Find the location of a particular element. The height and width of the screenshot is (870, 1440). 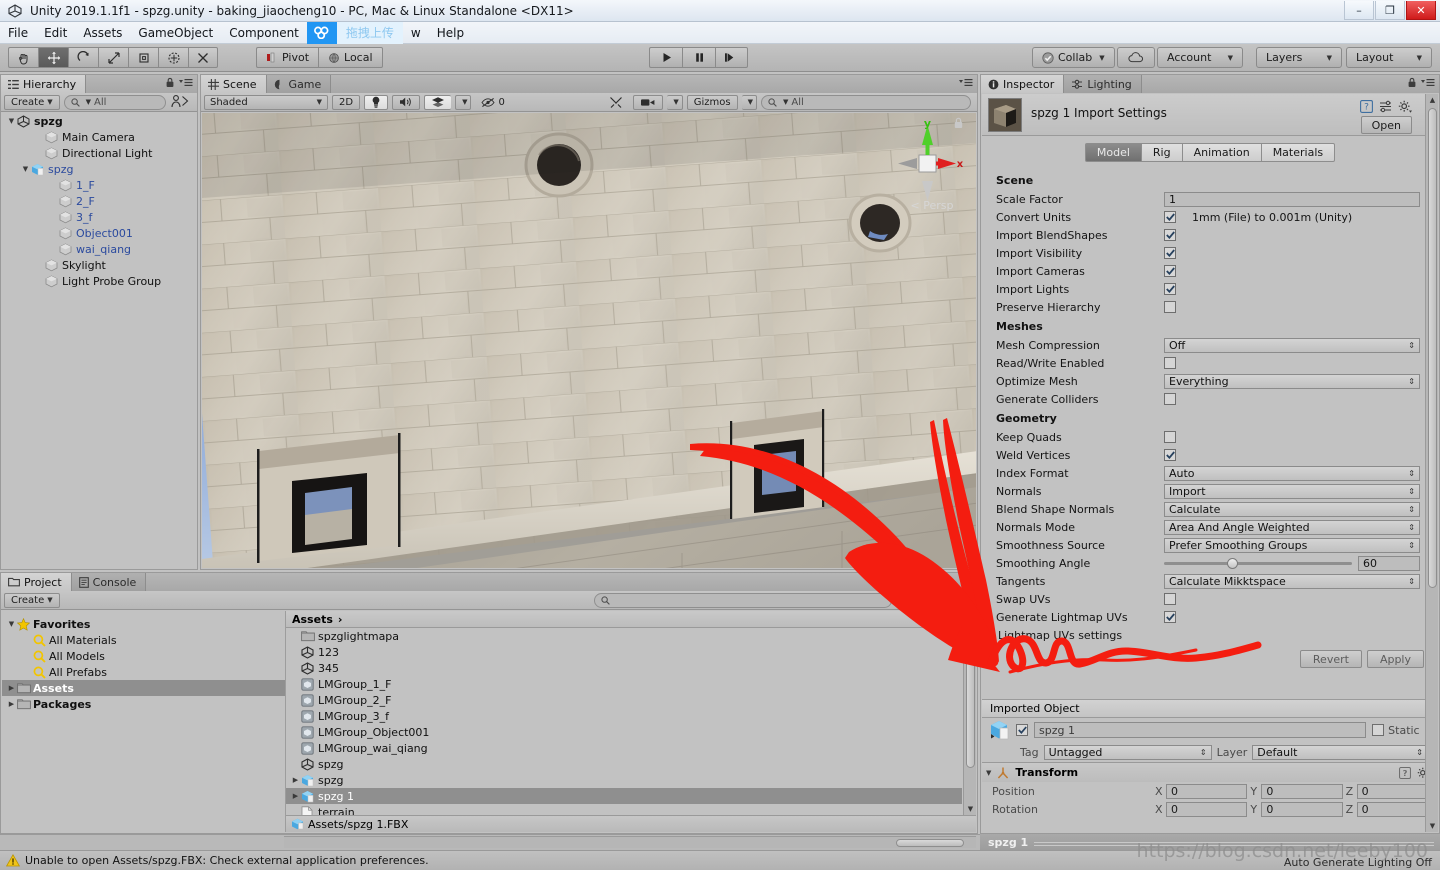

project-tree-item-all-prefabs: All Prefabs is located at coordinates (143, 672).